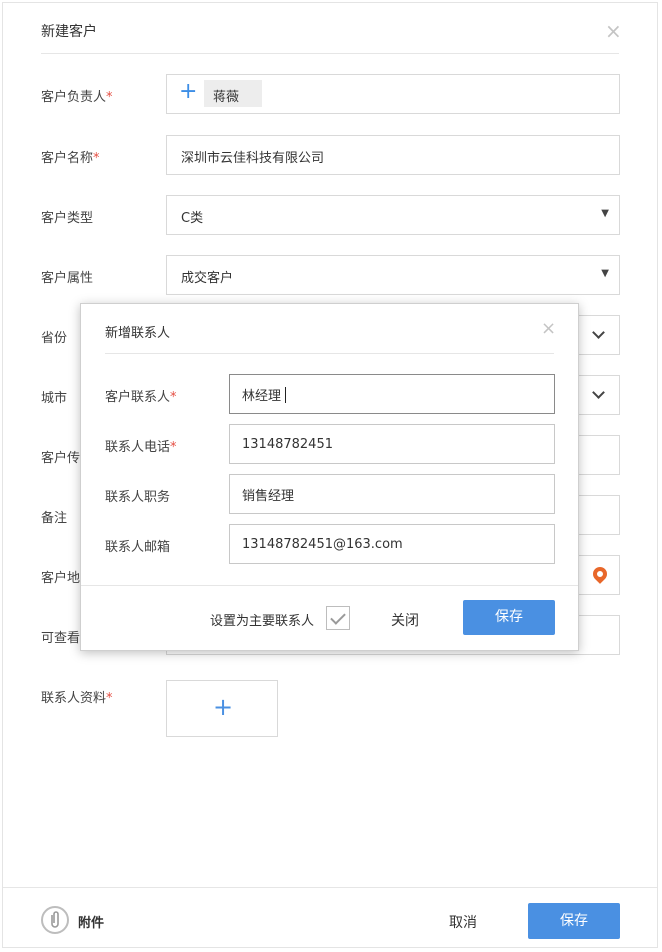  Describe the element at coordinates (54, 518) in the screenshot. I see `note-label: 备注` at that location.